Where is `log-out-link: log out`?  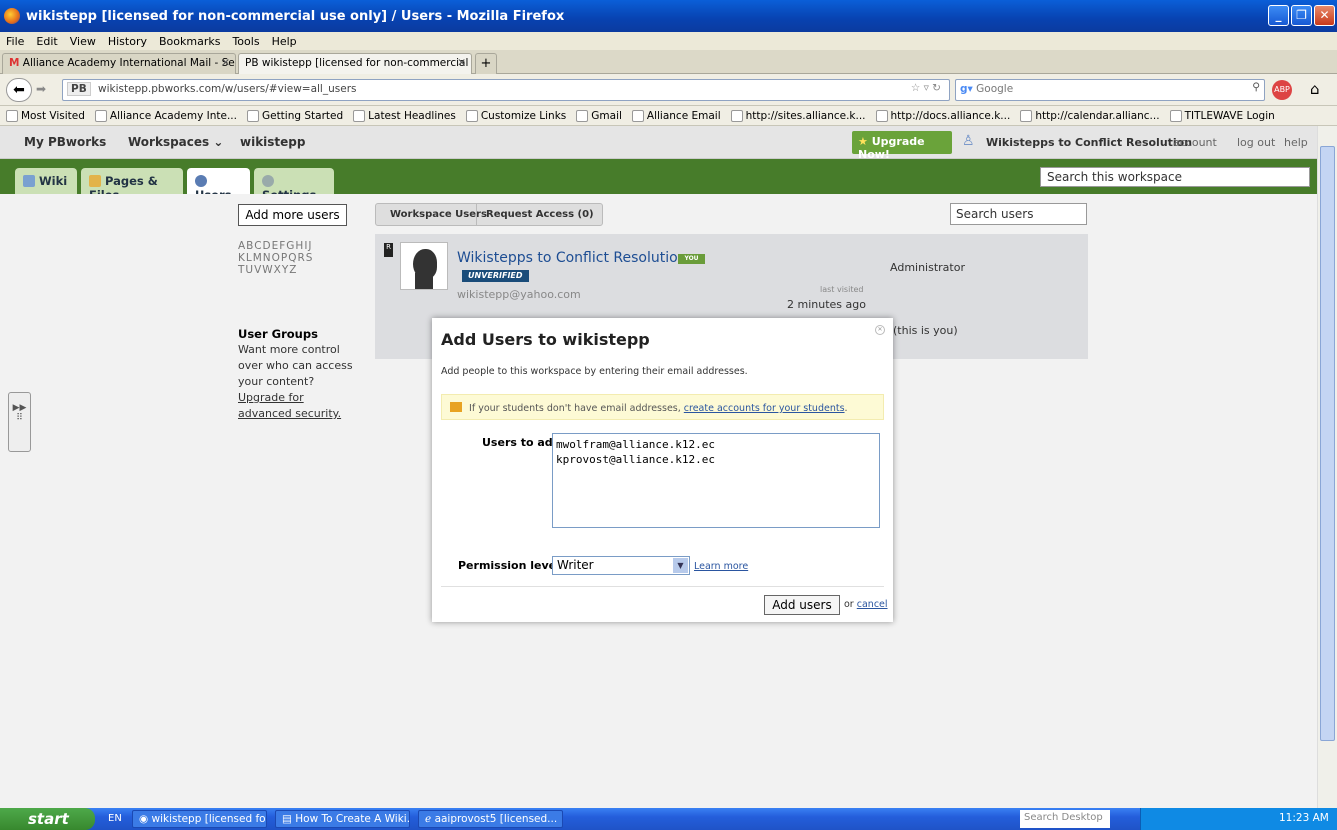 log-out-link: log out is located at coordinates (1256, 142).